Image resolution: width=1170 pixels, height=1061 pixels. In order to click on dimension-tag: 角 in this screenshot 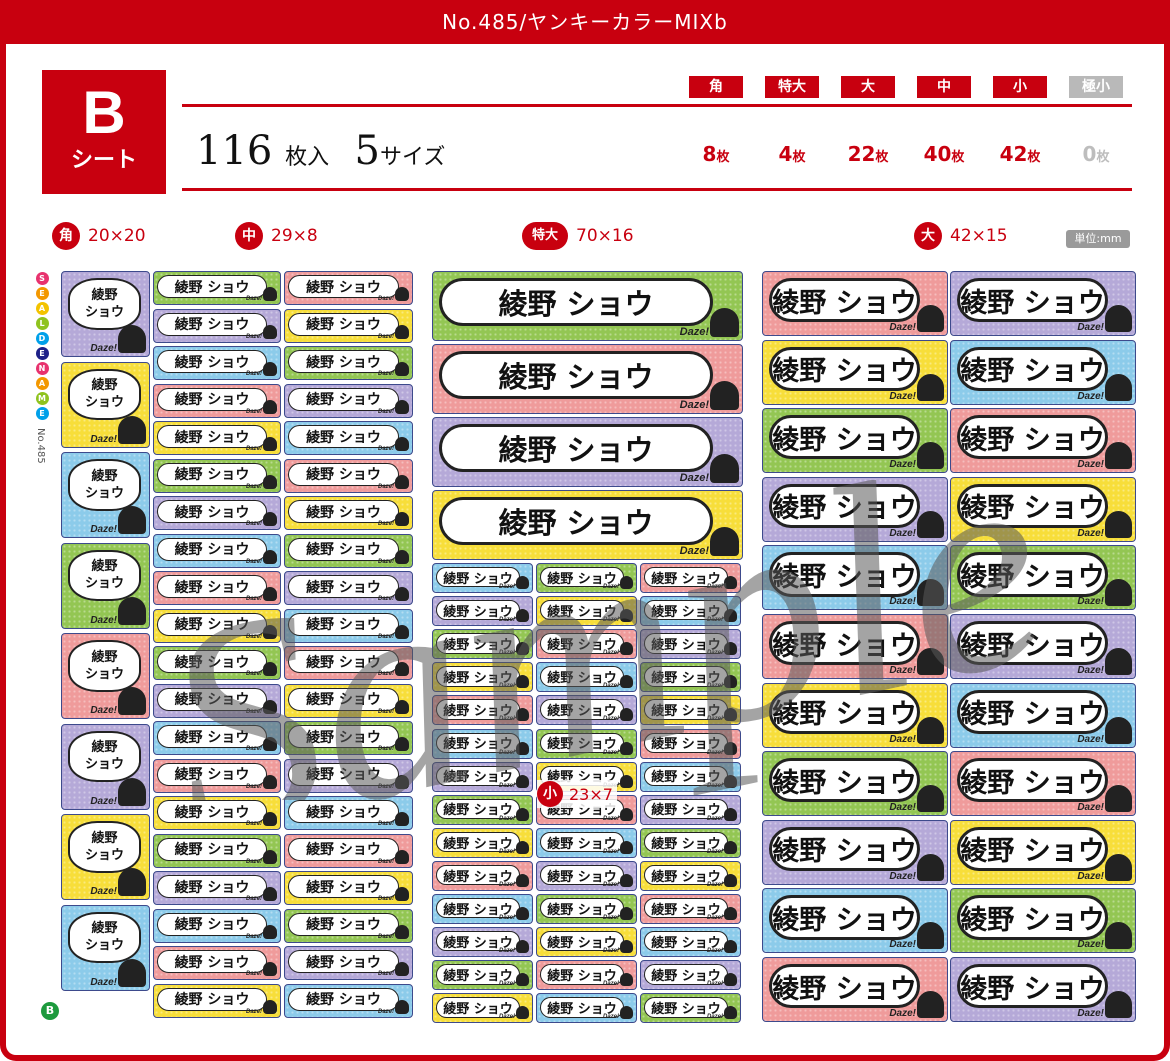, I will do `click(66, 236)`.